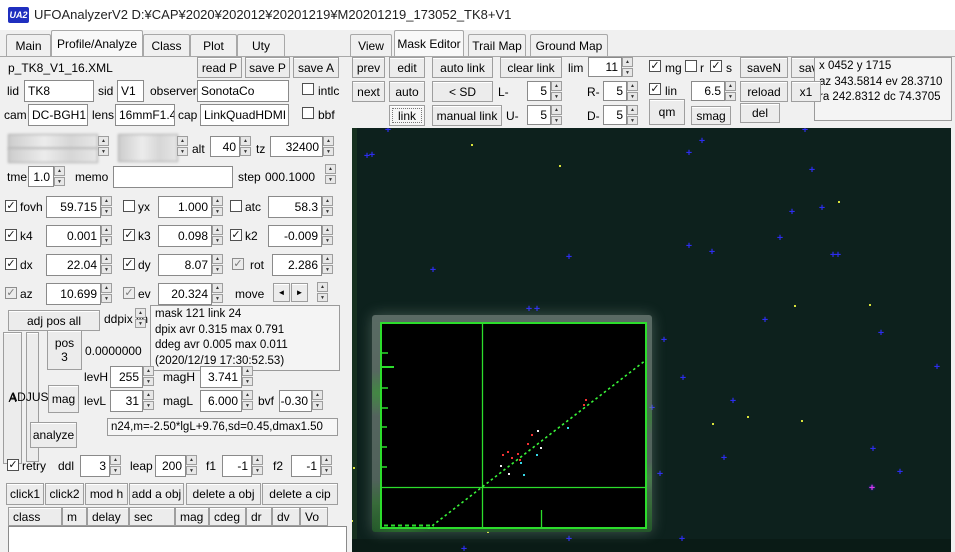 The image size is (955, 552). I want to click on r-minus-spinner: ▲ ▼, so click(632, 91).